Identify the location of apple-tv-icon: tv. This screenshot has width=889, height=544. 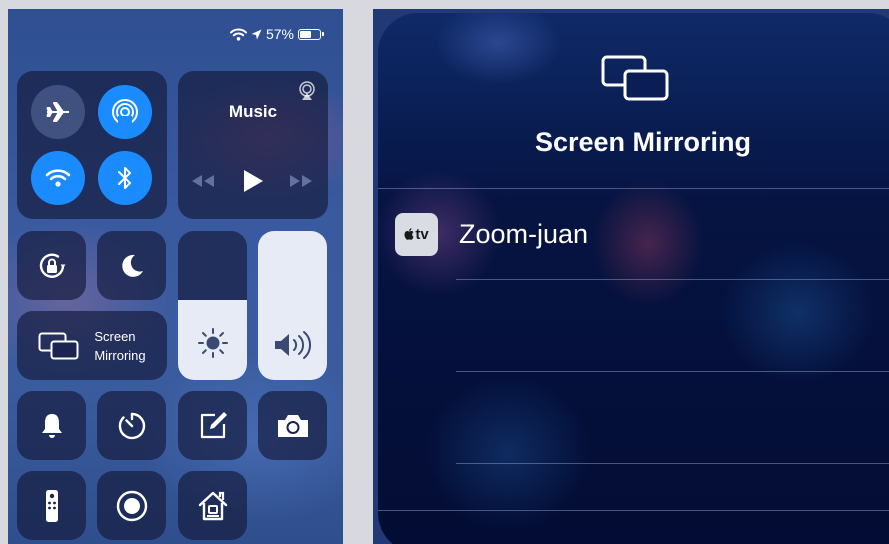
(416, 234).